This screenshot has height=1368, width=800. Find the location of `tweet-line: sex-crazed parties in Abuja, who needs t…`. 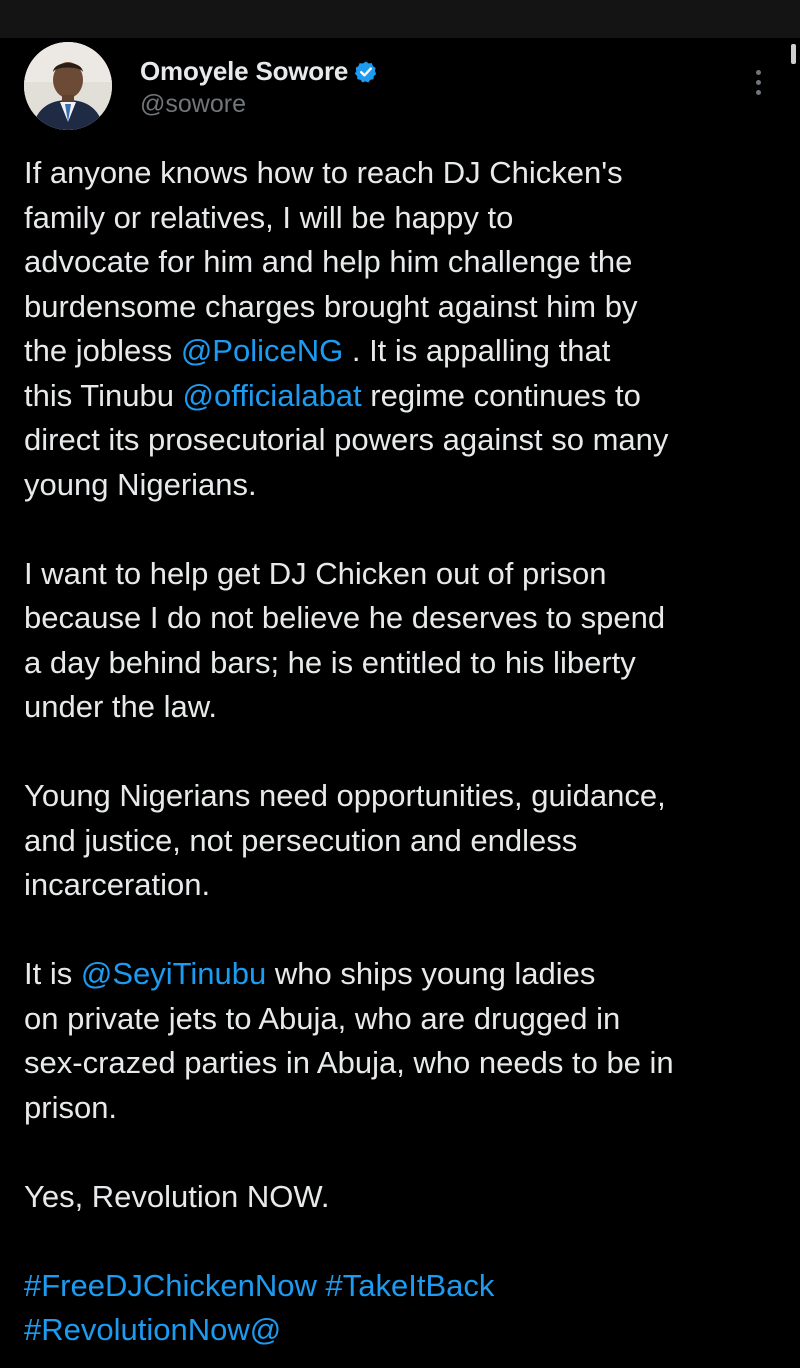

tweet-line: sex-crazed parties in Abuja, who needs t… is located at coordinates (349, 1062).